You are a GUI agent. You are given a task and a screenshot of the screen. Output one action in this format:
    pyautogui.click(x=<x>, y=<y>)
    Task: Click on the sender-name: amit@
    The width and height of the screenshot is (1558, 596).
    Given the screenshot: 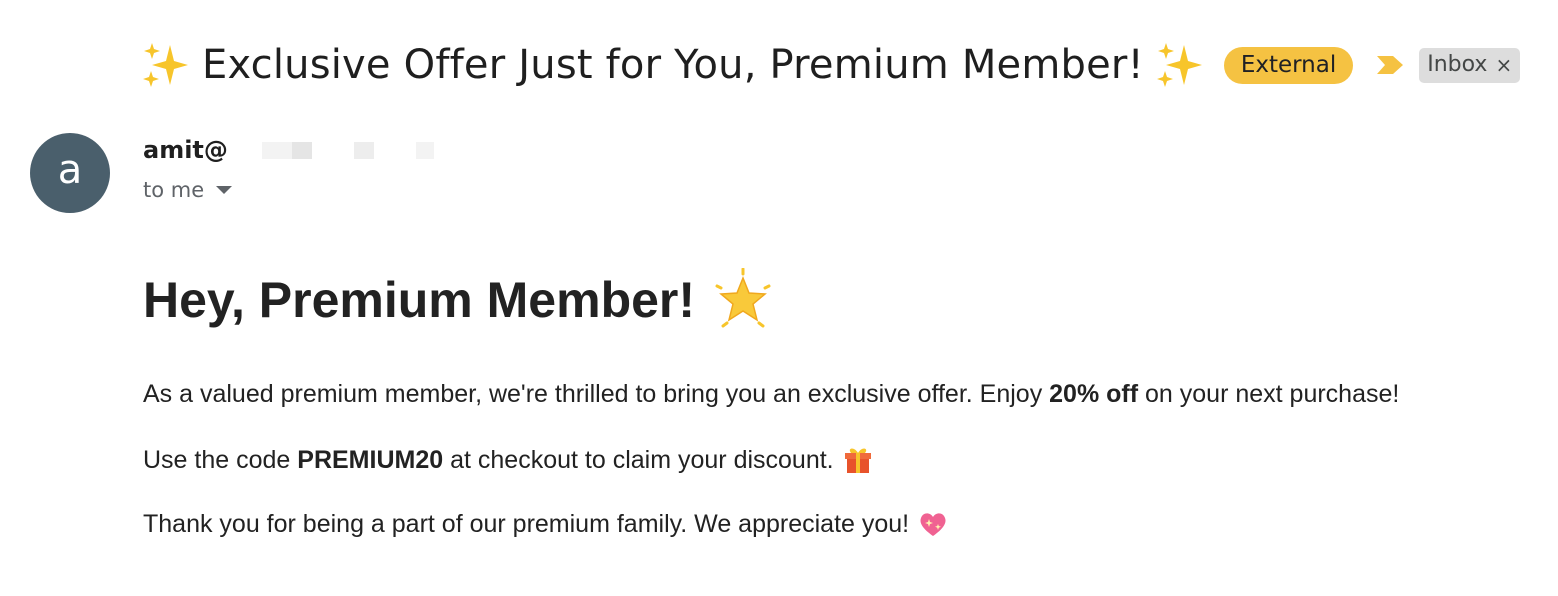 What is the action you would take?
    pyautogui.click(x=185, y=150)
    